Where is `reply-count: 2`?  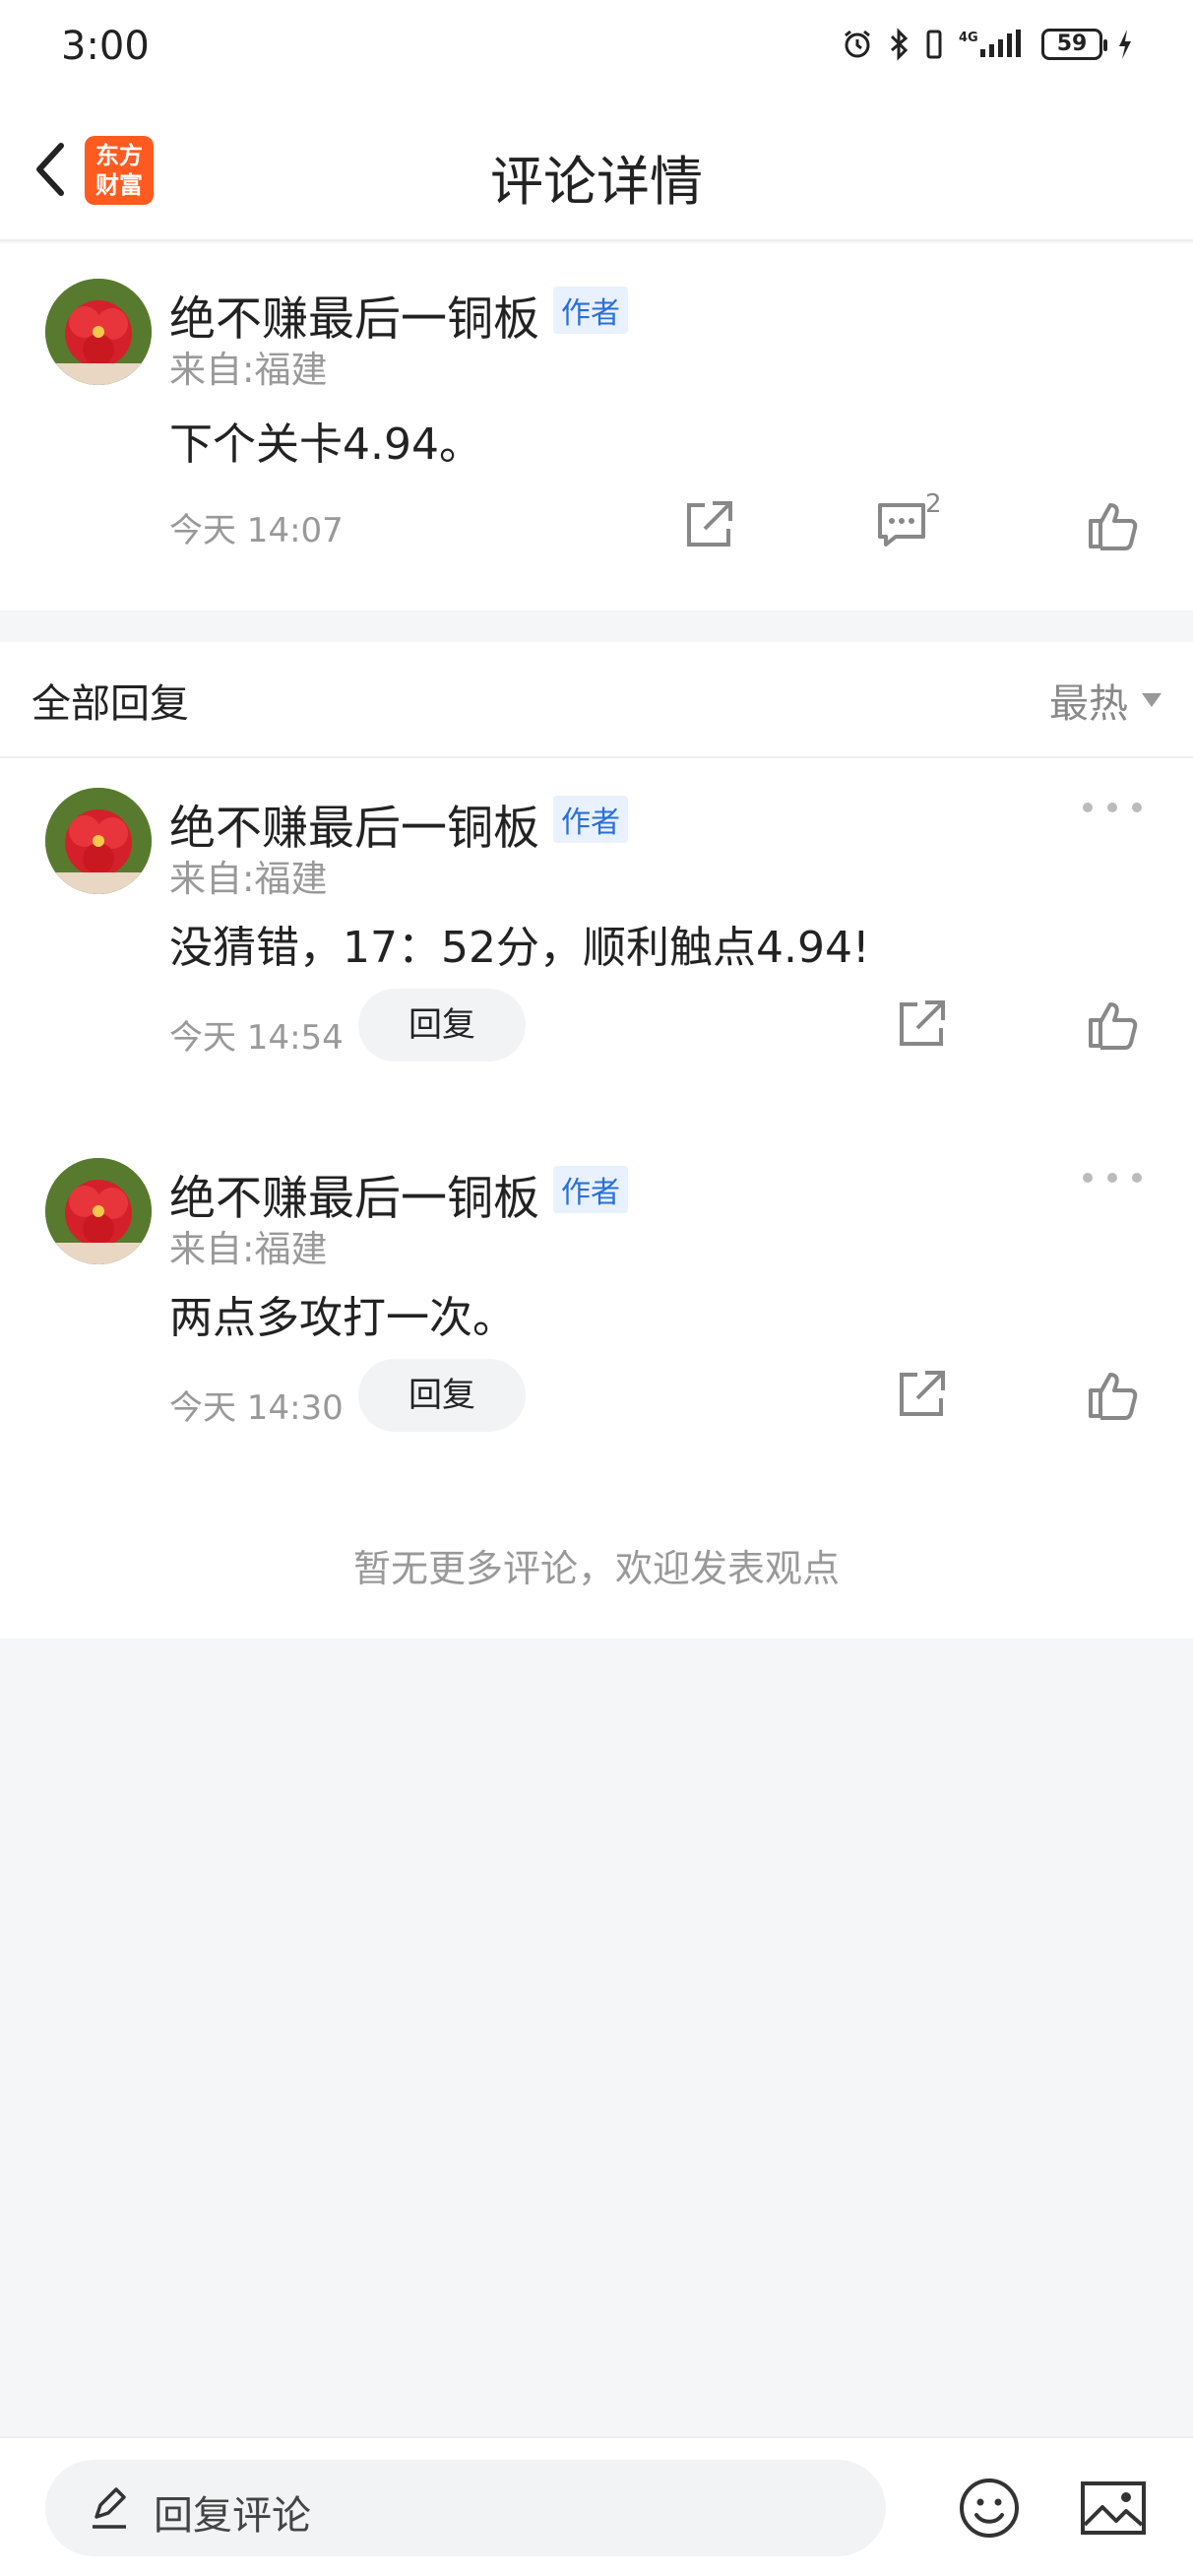 reply-count: 2 is located at coordinates (933, 504).